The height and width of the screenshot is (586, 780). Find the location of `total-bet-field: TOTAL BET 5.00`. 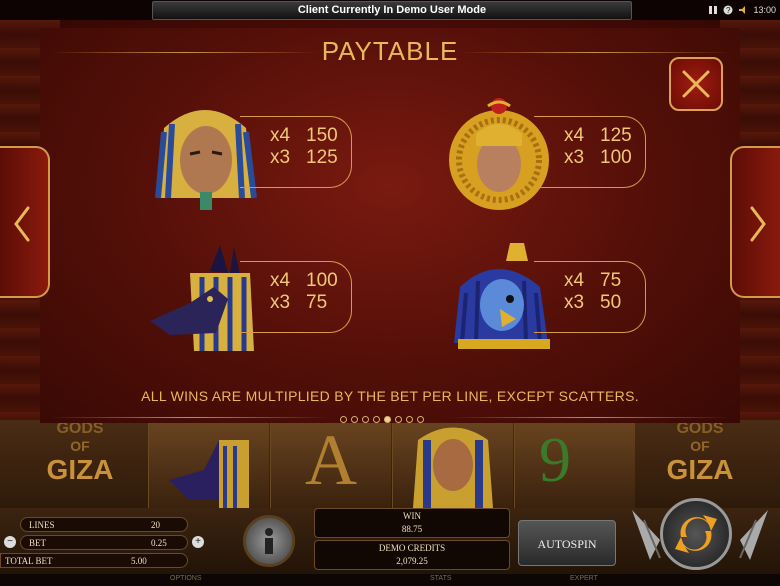

total-bet-field: TOTAL BET 5.00 is located at coordinates (94, 560).